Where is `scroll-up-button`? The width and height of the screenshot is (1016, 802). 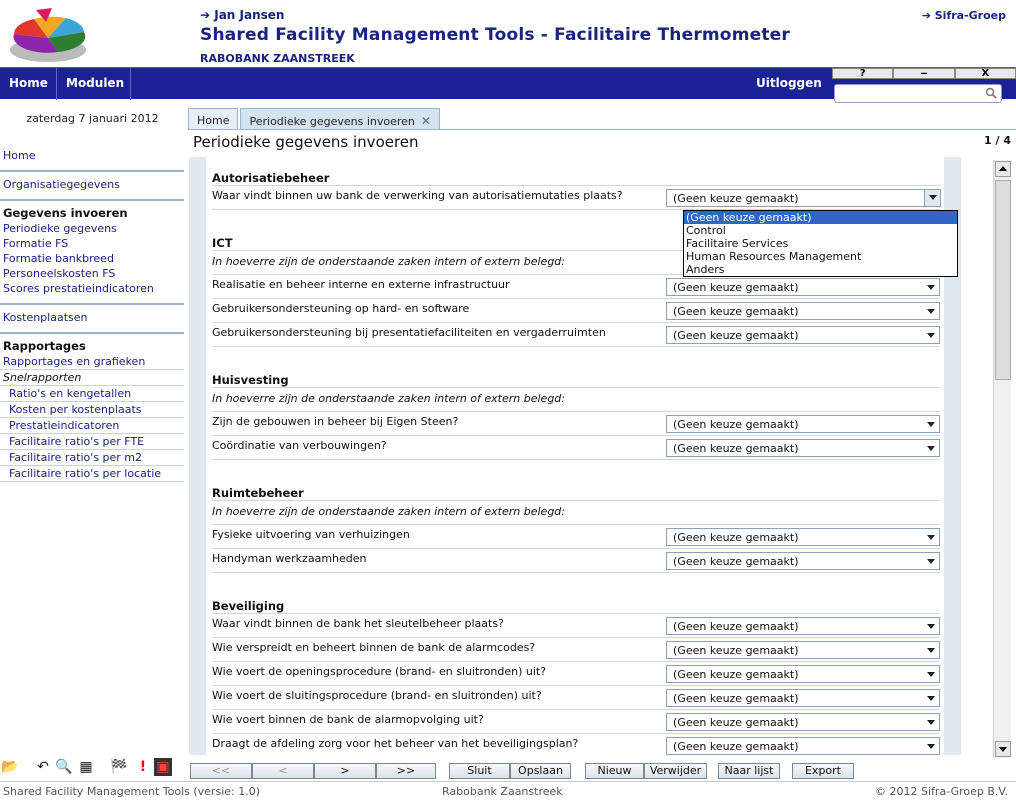 scroll-up-button is located at coordinates (1003, 169).